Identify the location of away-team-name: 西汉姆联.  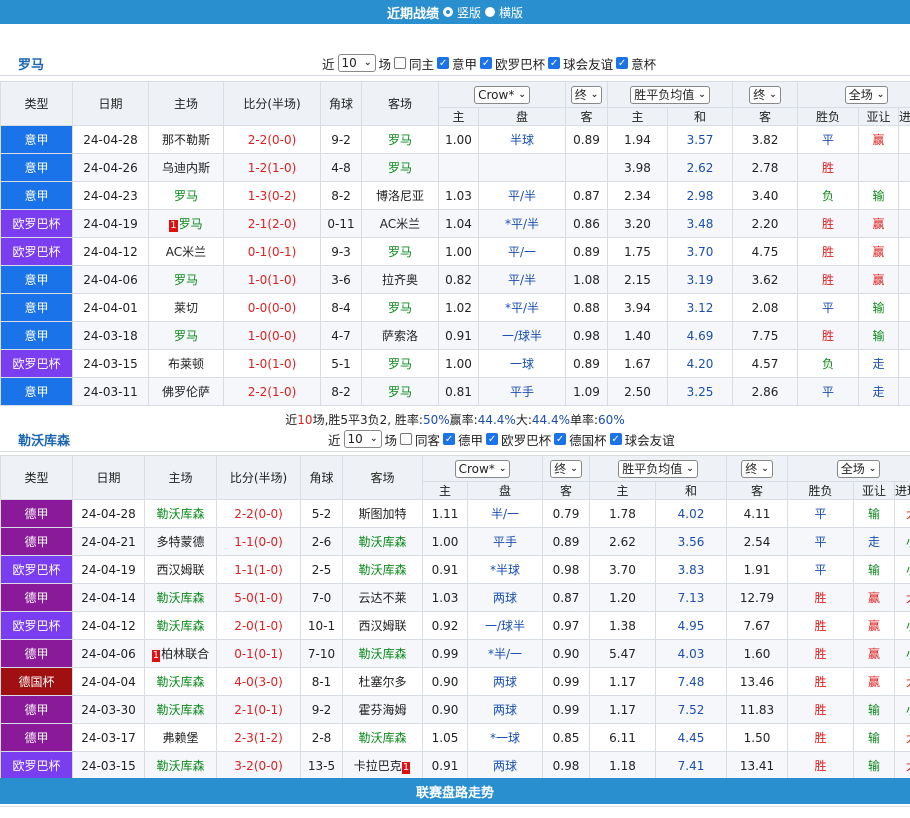
(382, 626).